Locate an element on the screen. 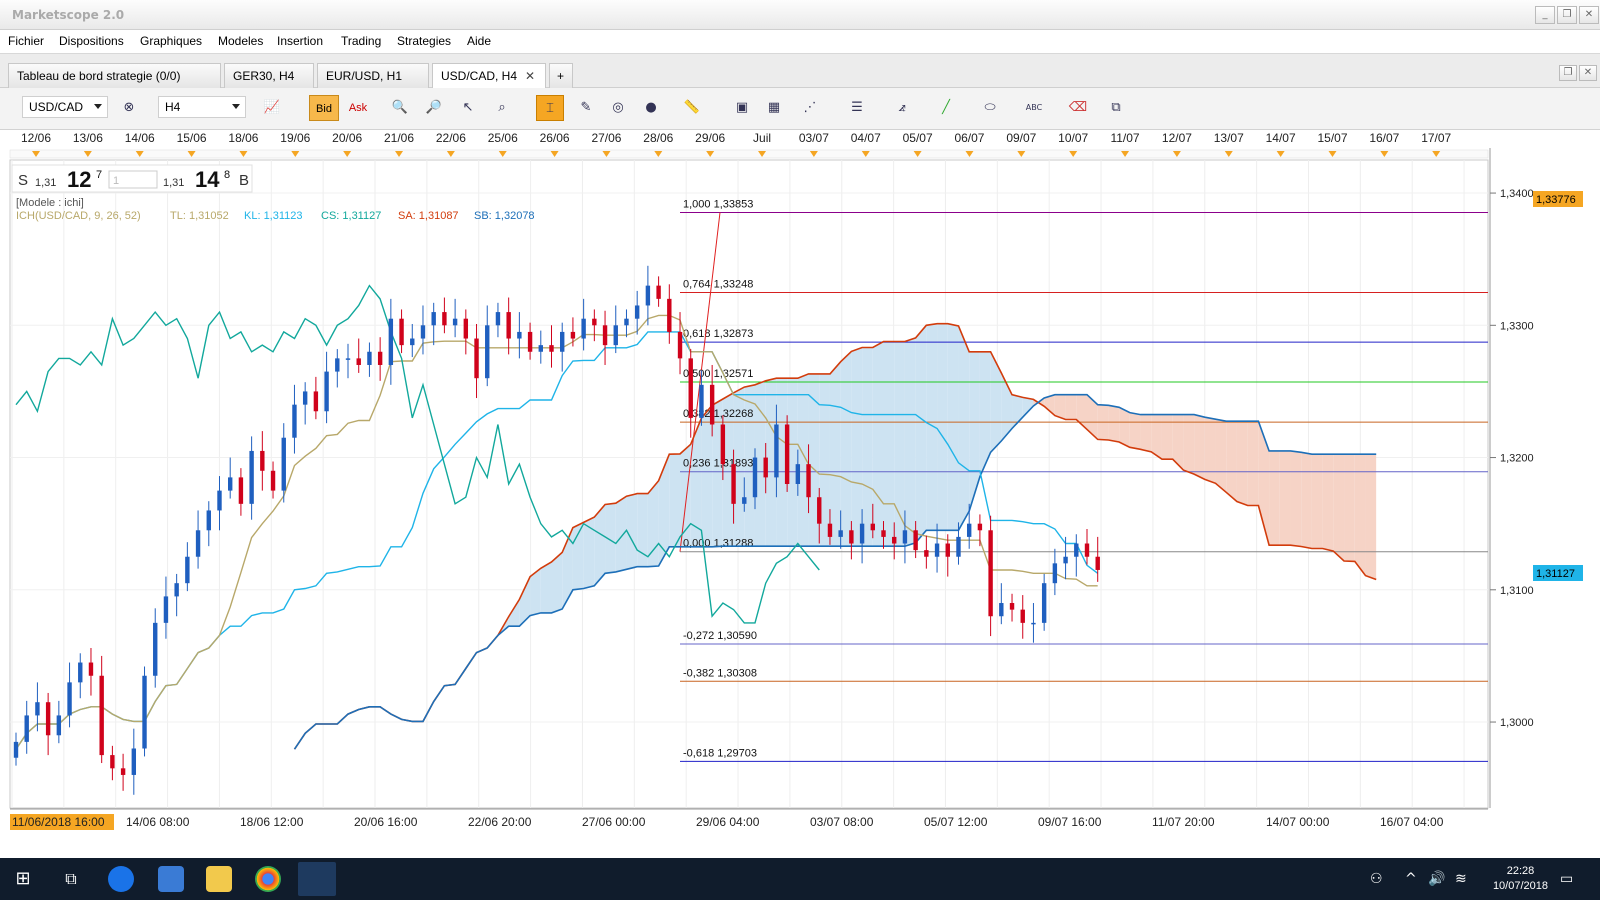 The width and height of the screenshot is (1600, 900). buy-price-big: 14 is located at coordinates (207, 179).